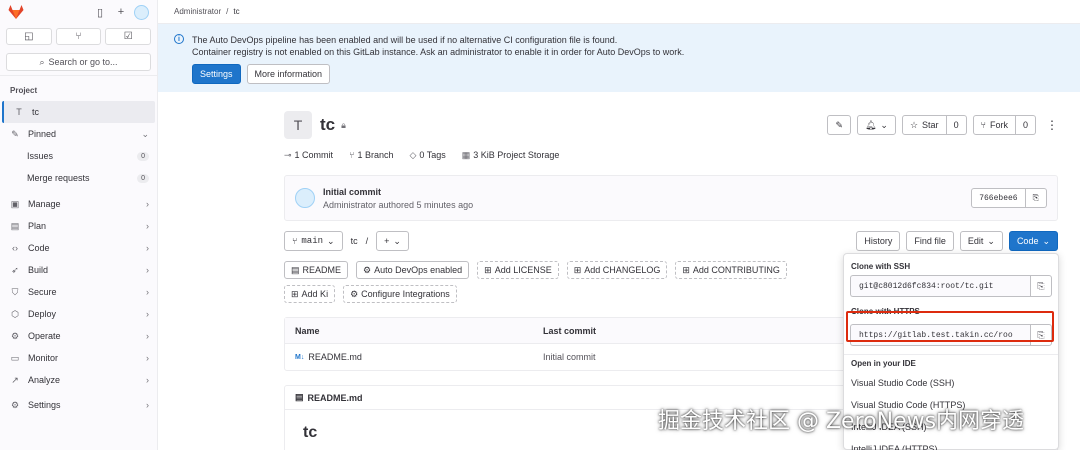 The height and width of the screenshot is (450, 1080). Describe the element at coordinates (78, 314) in the screenshot. I see `sidebar-item-deploy: ⬡ Deploy ›` at that location.